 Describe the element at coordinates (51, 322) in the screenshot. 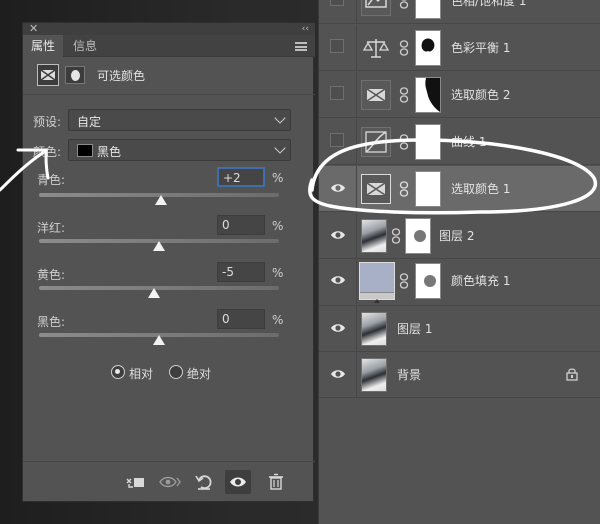

I see `black-label: 黑色:` at that location.